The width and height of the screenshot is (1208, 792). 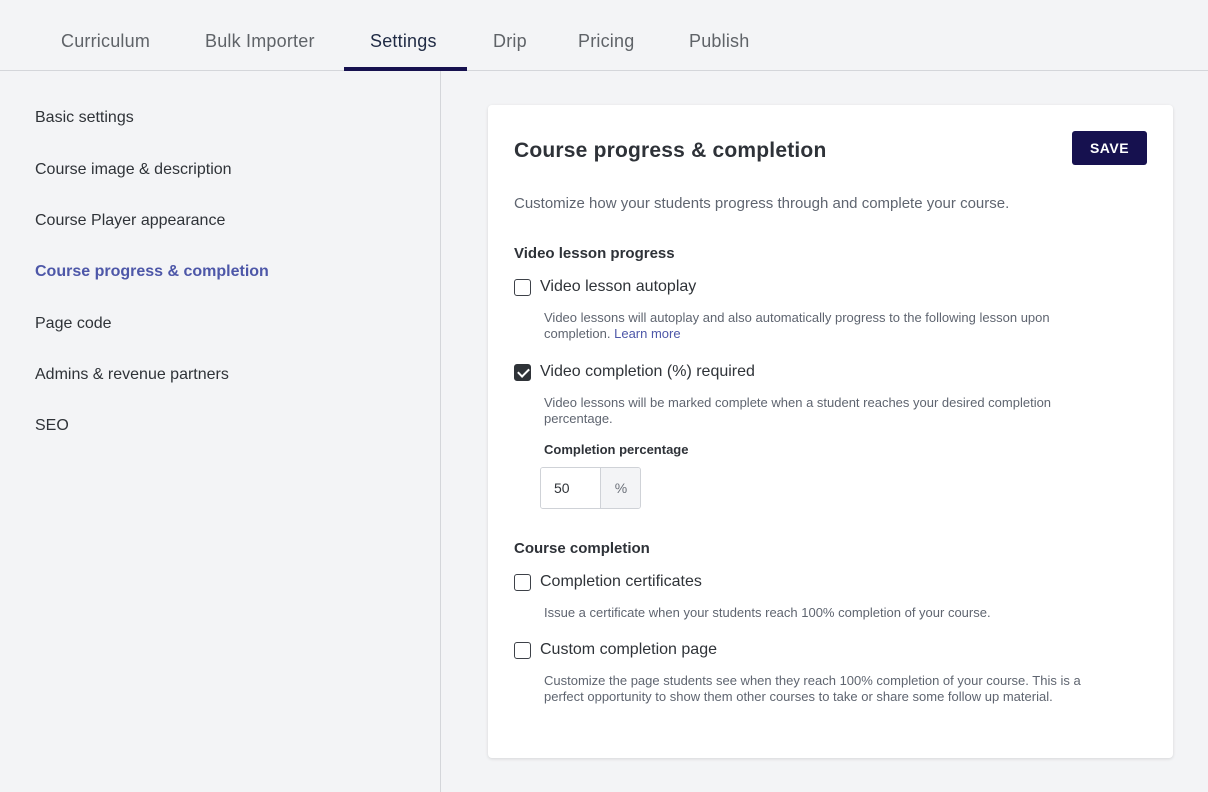 What do you see at coordinates (52, 426) in the screenshot?
I see `sidebar-item-seo: SEO` at bounding box center [52, 426].